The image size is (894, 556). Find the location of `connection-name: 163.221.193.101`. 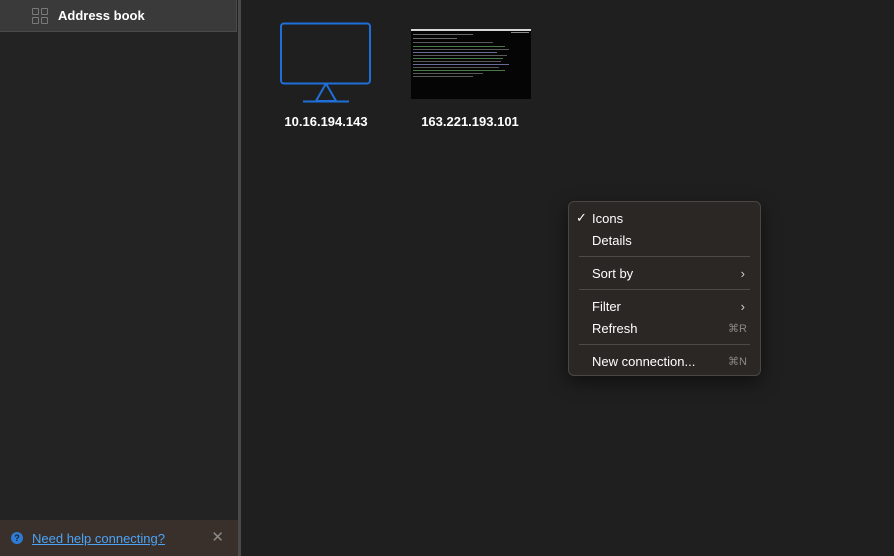

connection-name: 163.221.193.101 is located at coordinates (470, 121).